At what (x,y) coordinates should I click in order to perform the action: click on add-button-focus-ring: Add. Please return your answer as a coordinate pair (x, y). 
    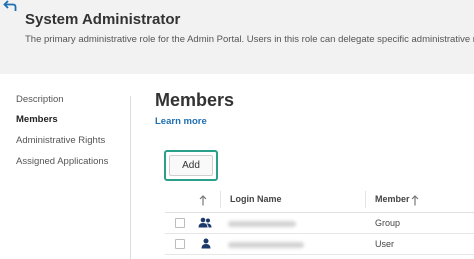
    Looking at the image, I should click on (191, 165).